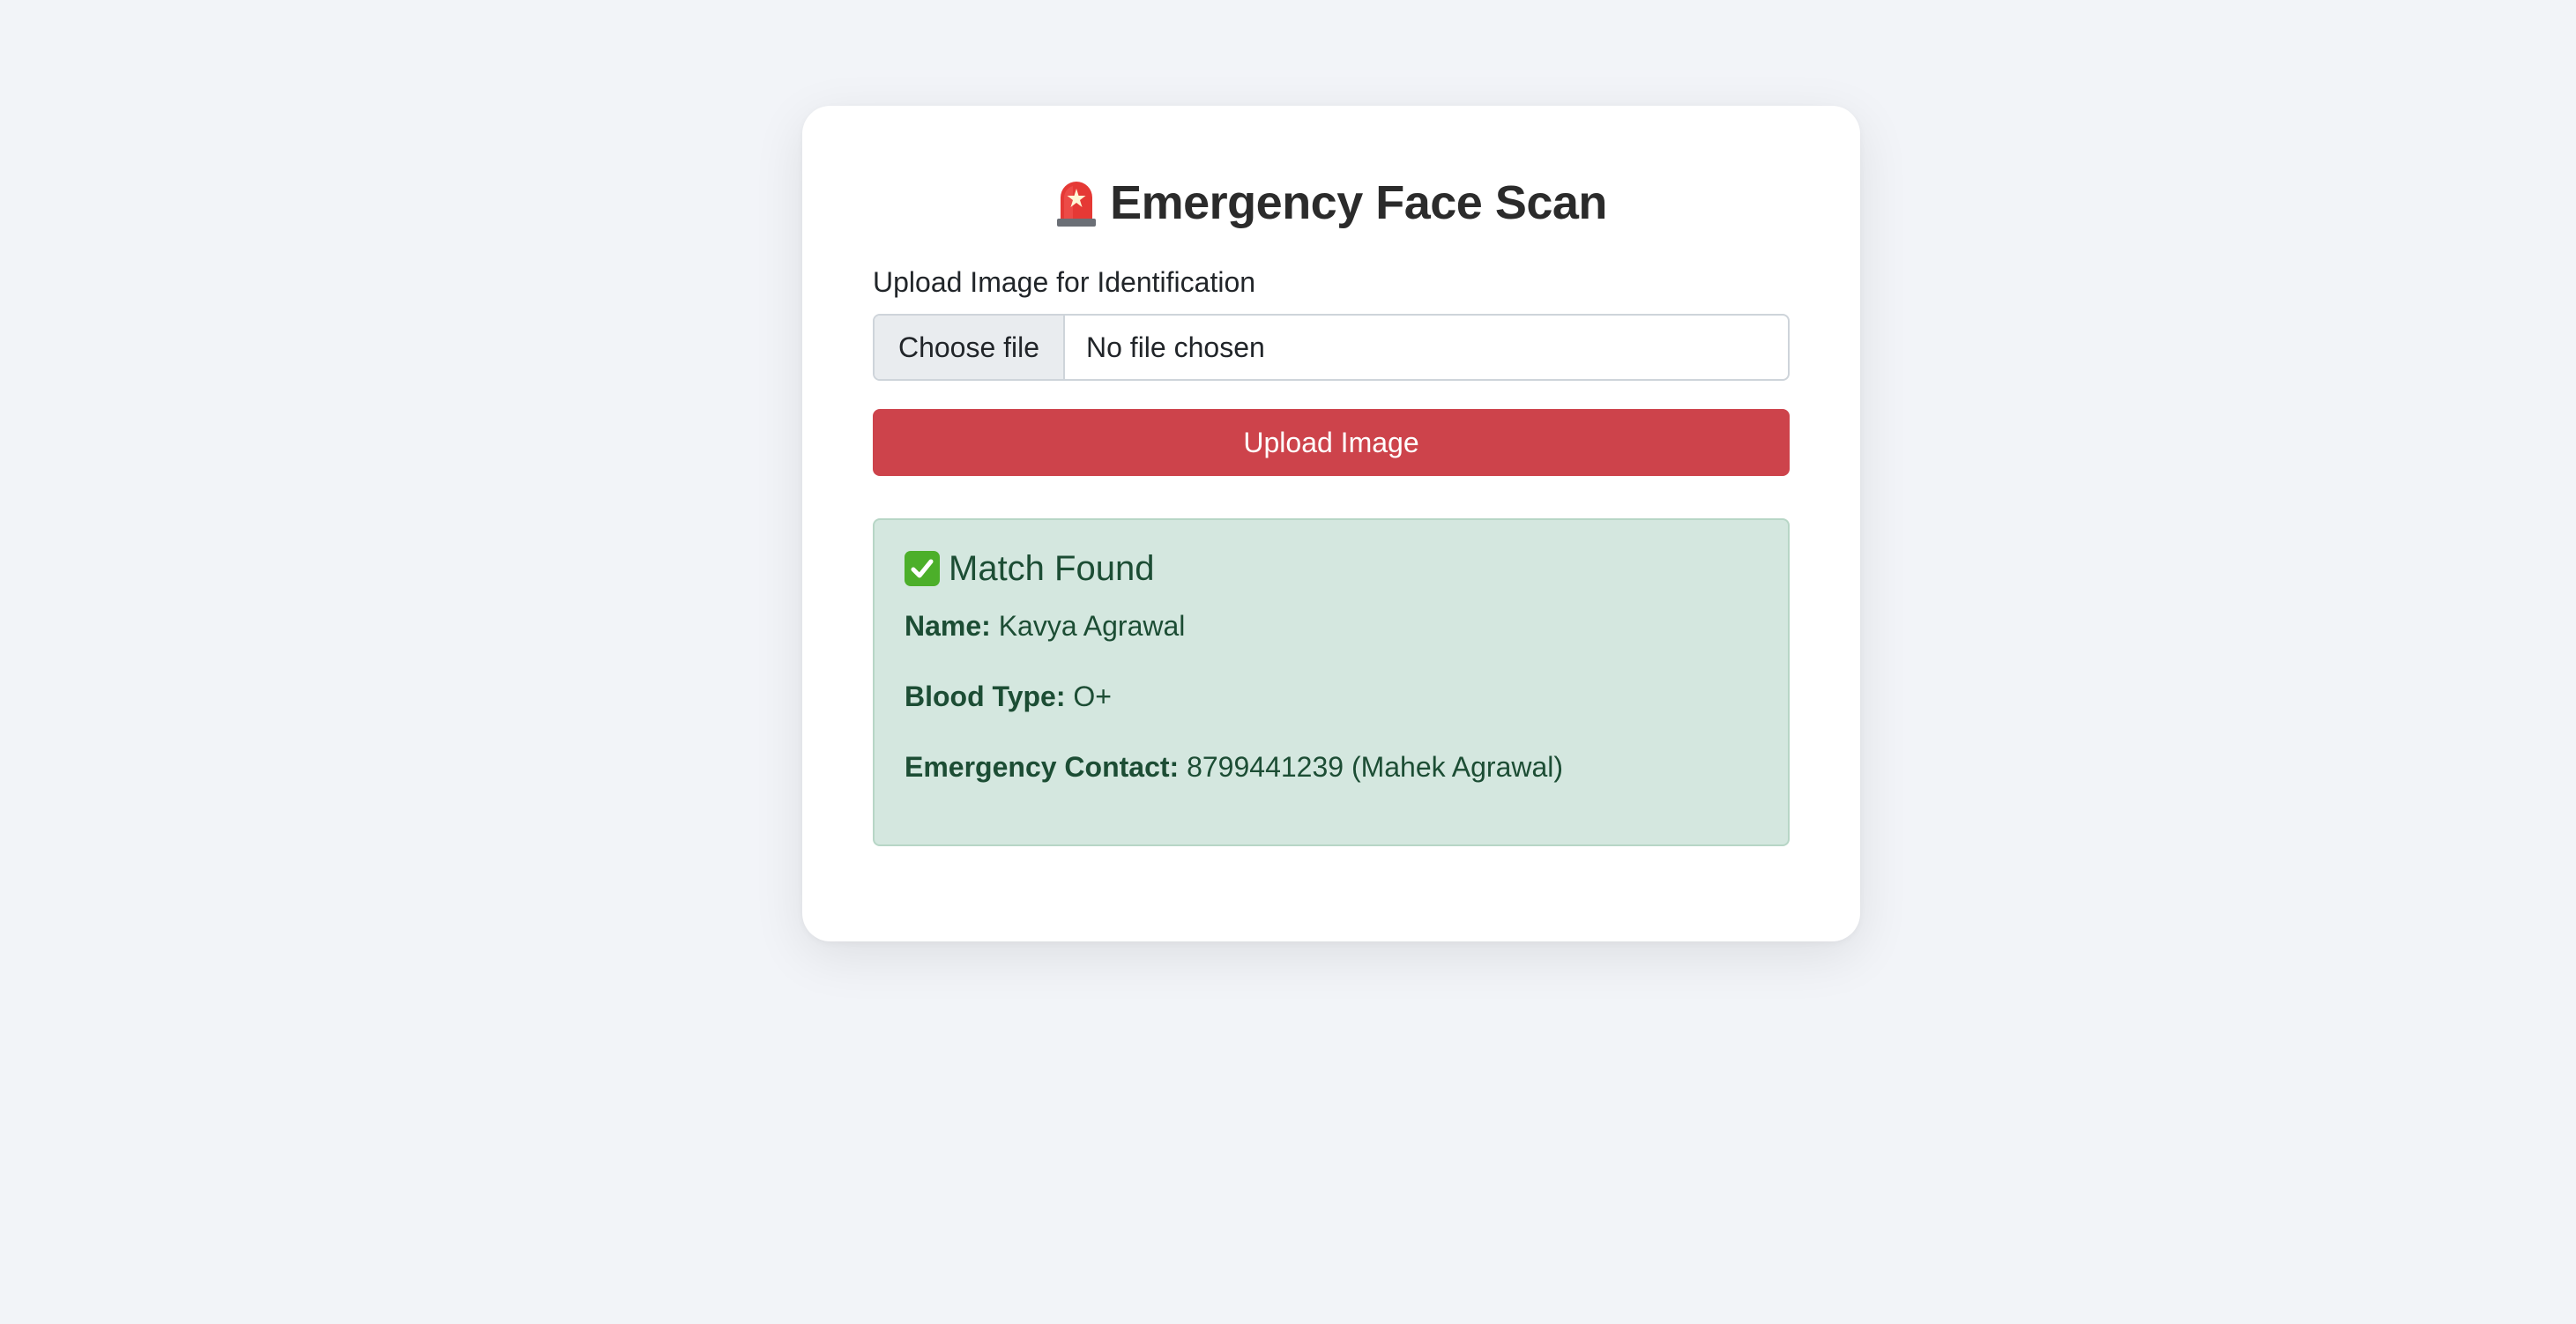 Image resolution: width=2576 pixels, height=1324 pixels. Describe the element at coordinates (985, 697) in the screenshot. I see `blood-type-label: Blood Type:` at that location.